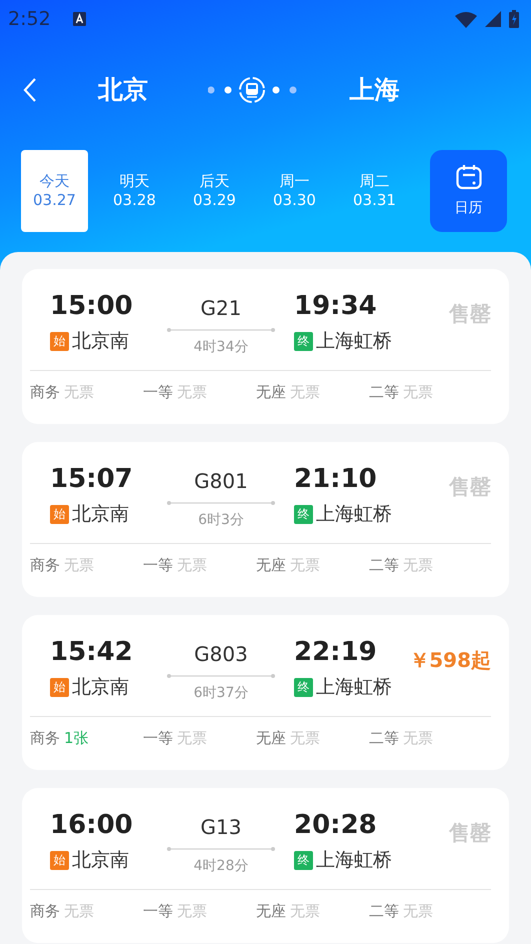  What do you see at coordinates (252, 90) in the screenshot?
I see `swap-train-icon` at bounding box center [252, 90].